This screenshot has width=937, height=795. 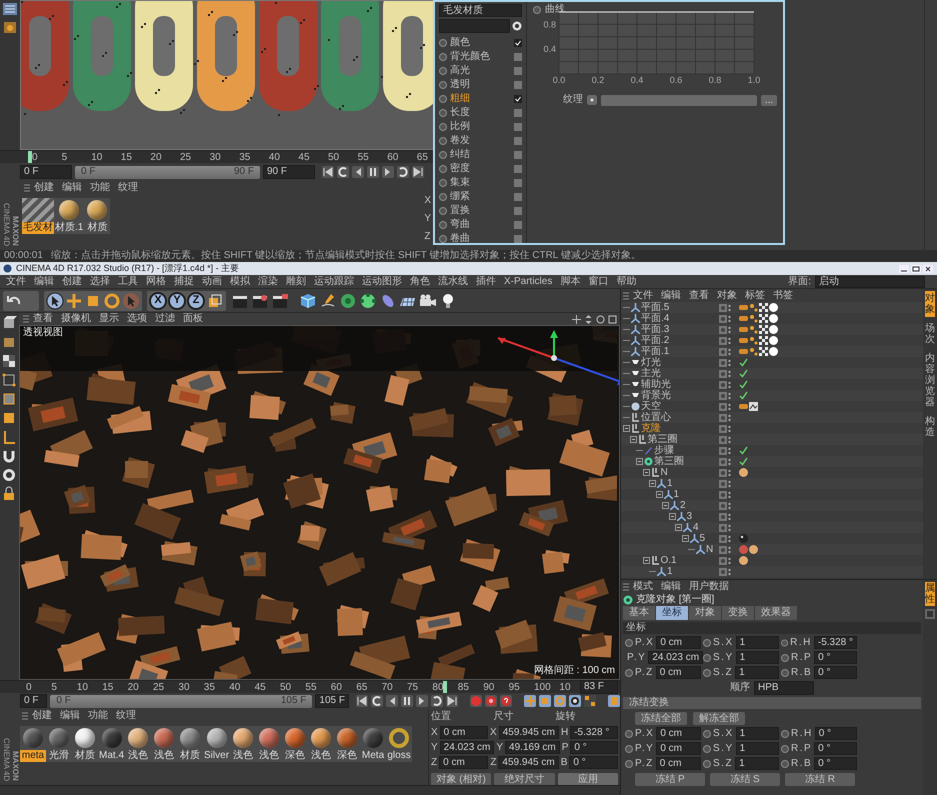 What do you see at coordinates (669, 461) in the screenshot?
I see `object-name: 第三圈` at bounding box center [669, 461].